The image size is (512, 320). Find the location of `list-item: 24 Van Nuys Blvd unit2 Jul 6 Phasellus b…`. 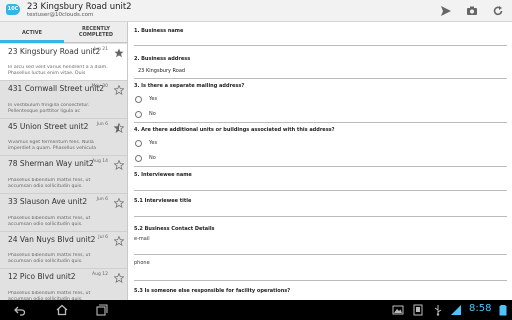

list-item: 24 Van Nuys Blvd unit2 Jul 6 Phasellus b… is located at coordinates (63, 250).